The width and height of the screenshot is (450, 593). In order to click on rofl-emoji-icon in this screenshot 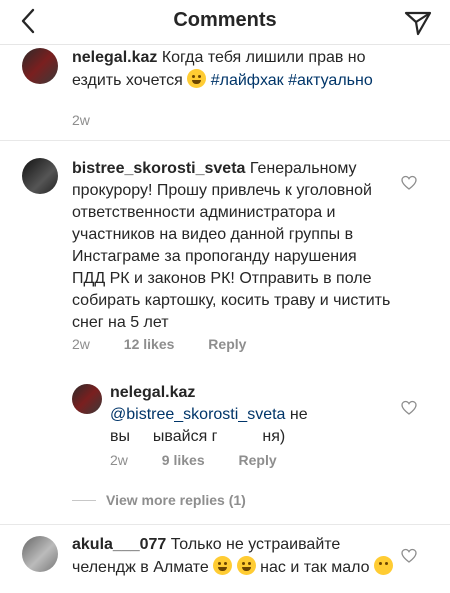, I will do `click(246, 565)`.